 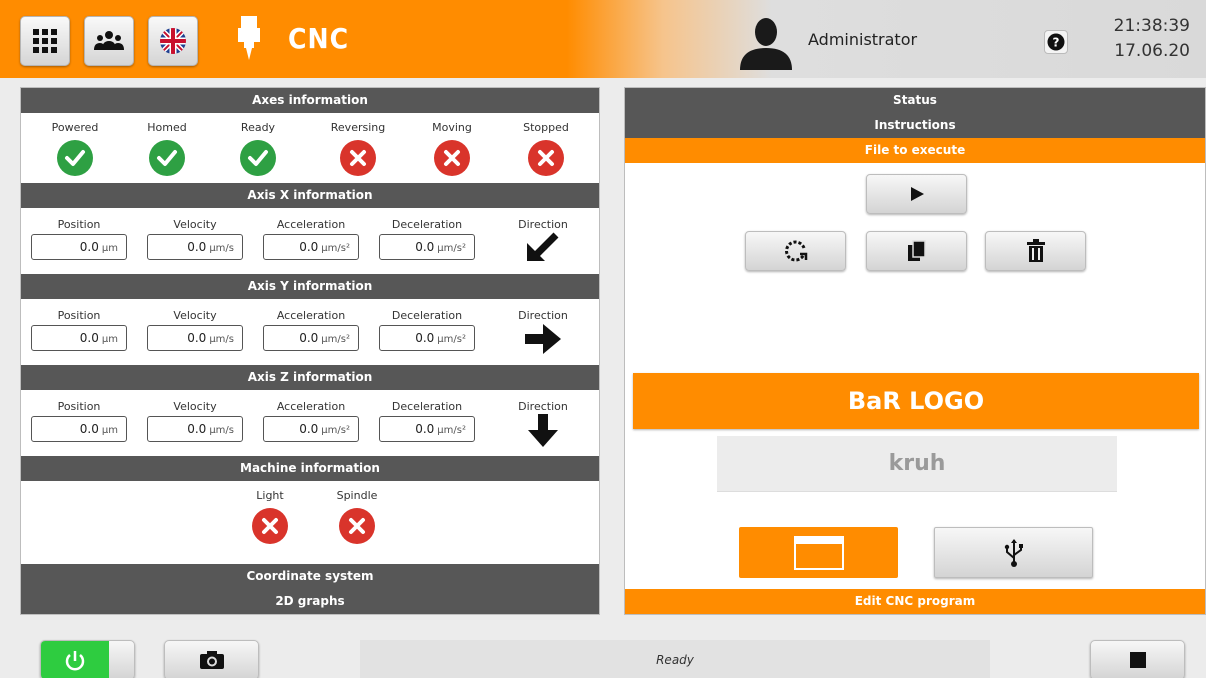 I want to click on status-moving: Moving, so click(x=452, y=148).